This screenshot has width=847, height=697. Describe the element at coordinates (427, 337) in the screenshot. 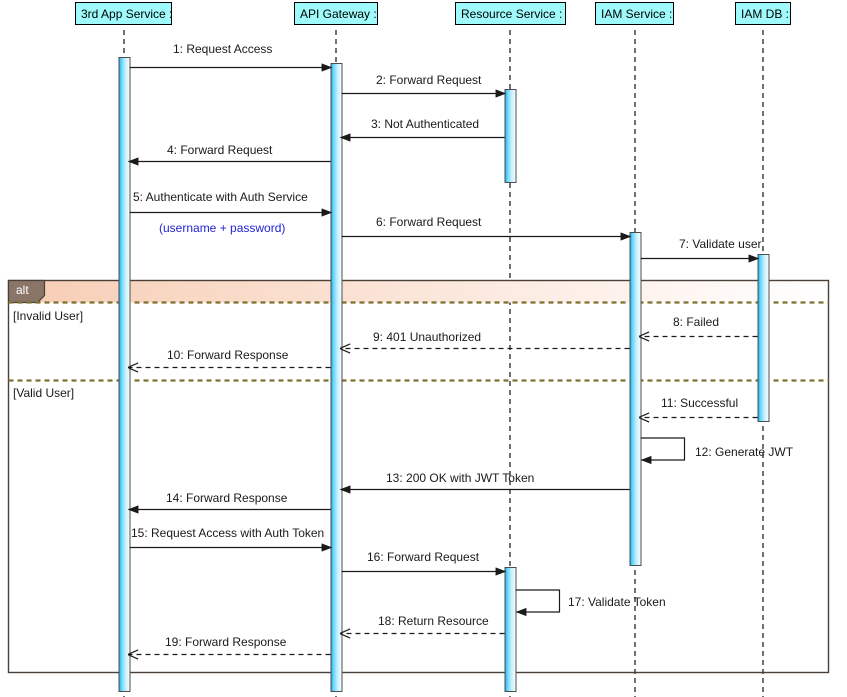

I see `message-label-9: 9: 401 Unauthorized` at that location.